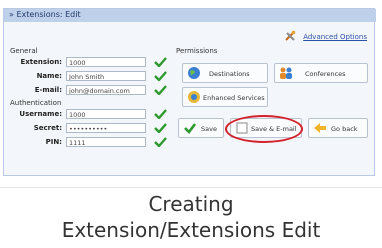  What do you see at coordinates (194, 73) in the screenshot?
I see `globe-icon` at bounding box center [194, 73].